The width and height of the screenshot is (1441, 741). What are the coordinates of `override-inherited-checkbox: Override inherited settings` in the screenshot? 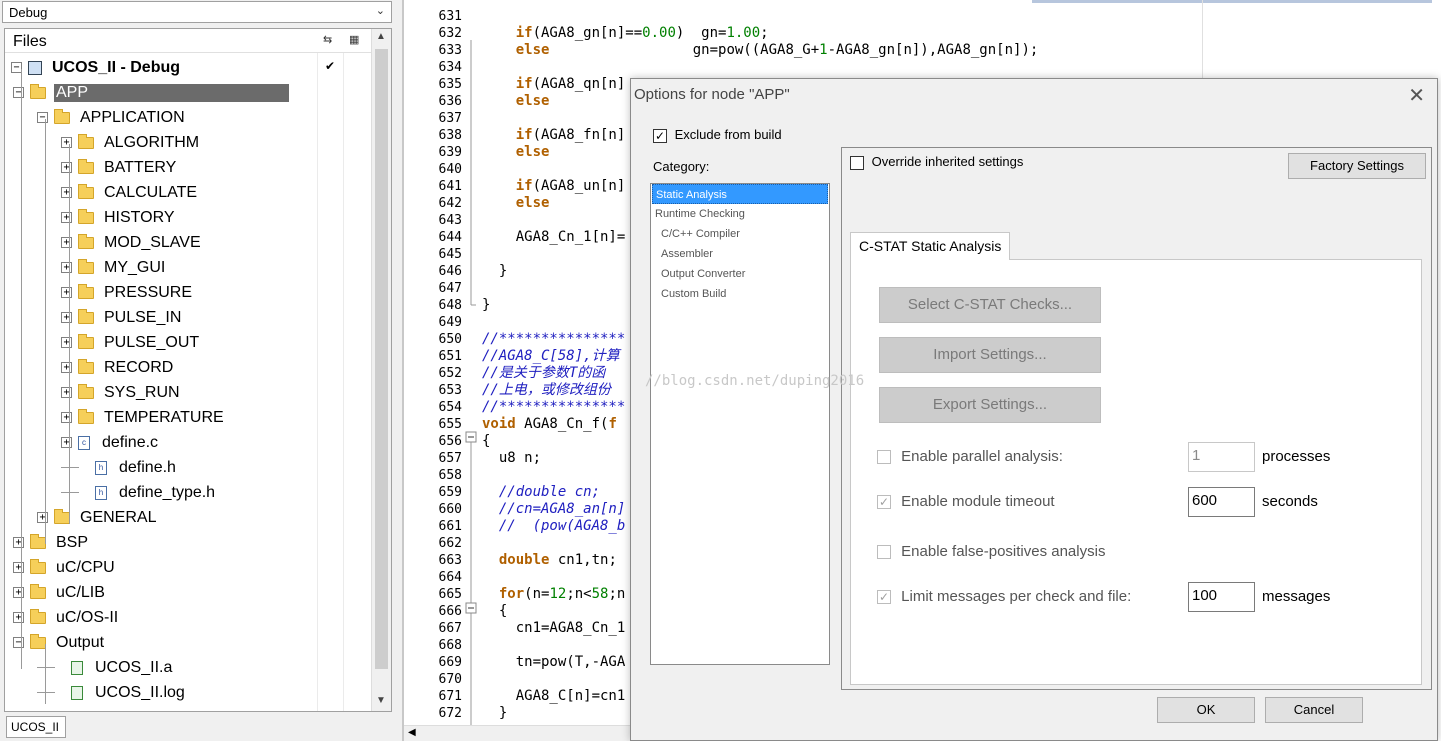 It's located at (936, 162).